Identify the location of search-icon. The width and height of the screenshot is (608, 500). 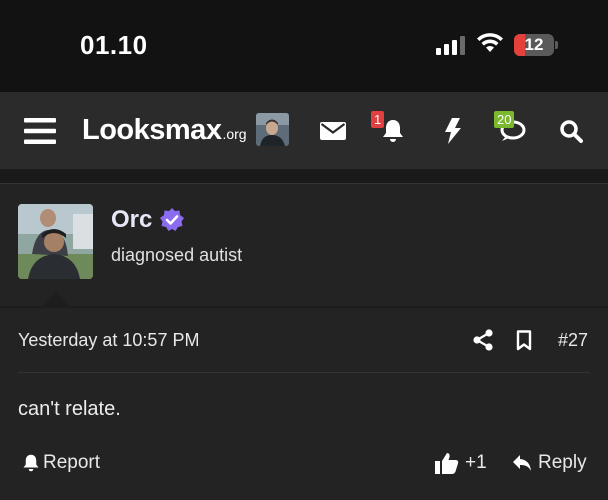
(571, 131).